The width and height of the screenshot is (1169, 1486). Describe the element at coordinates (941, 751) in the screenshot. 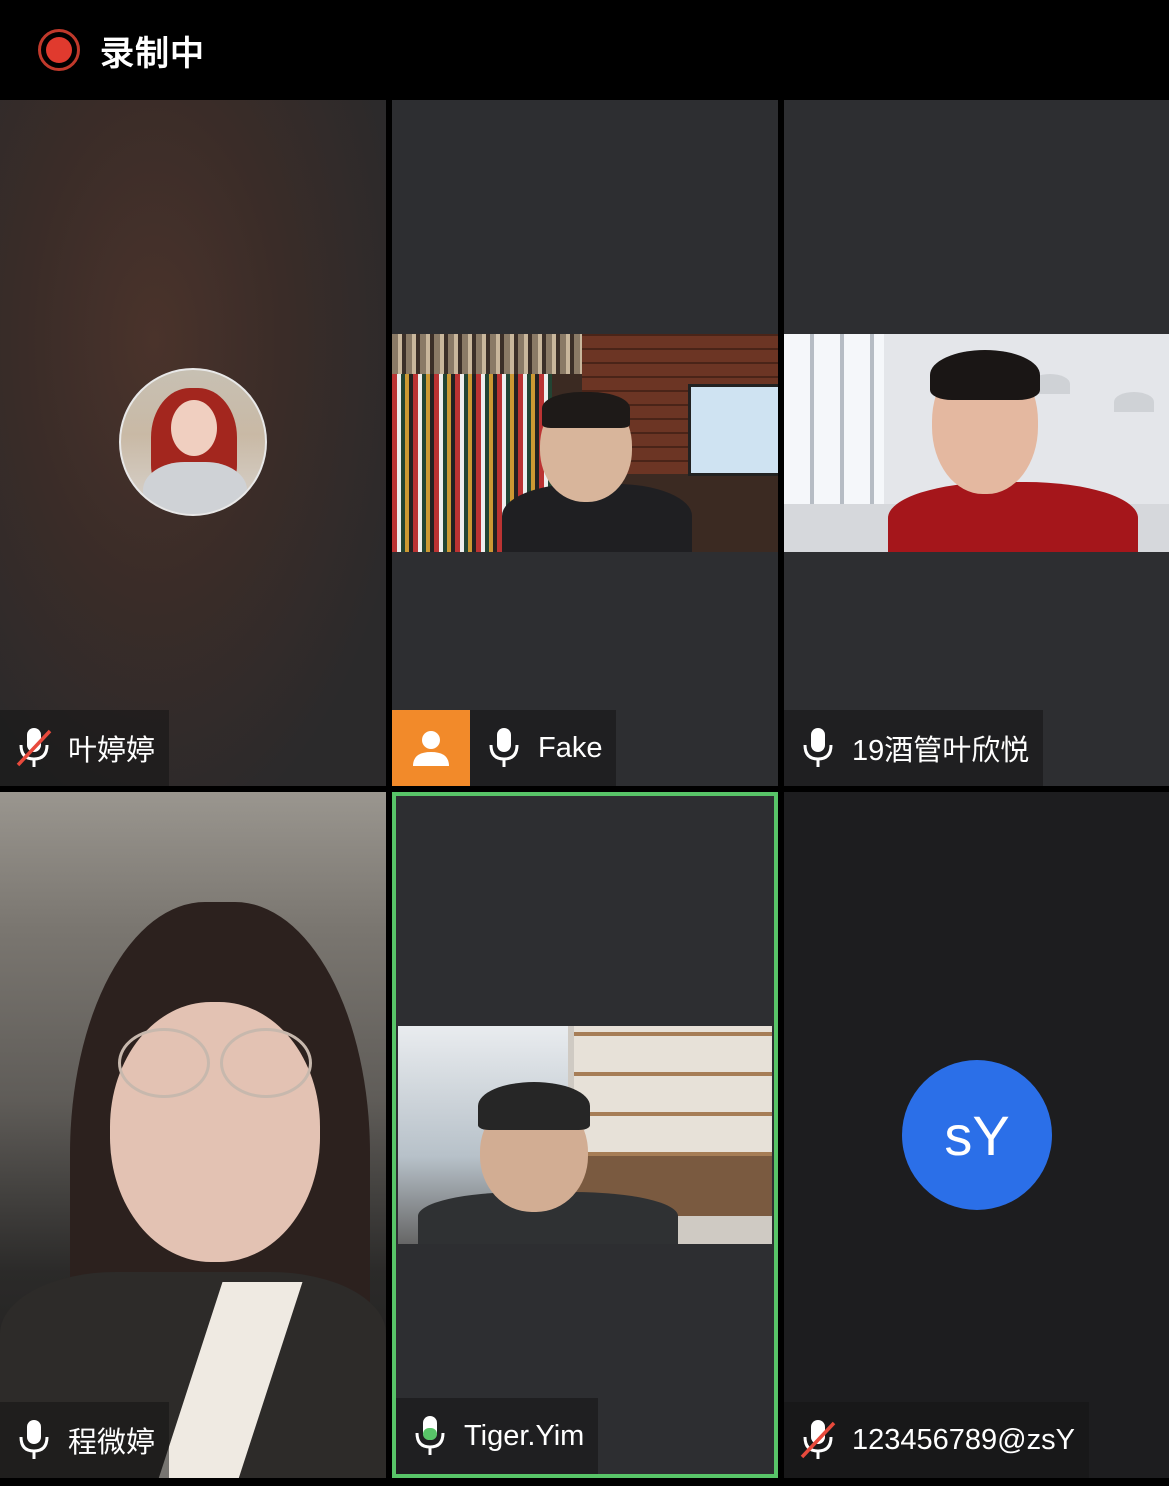

I see `participant-name: 19酒管叶欣悦` at that location.